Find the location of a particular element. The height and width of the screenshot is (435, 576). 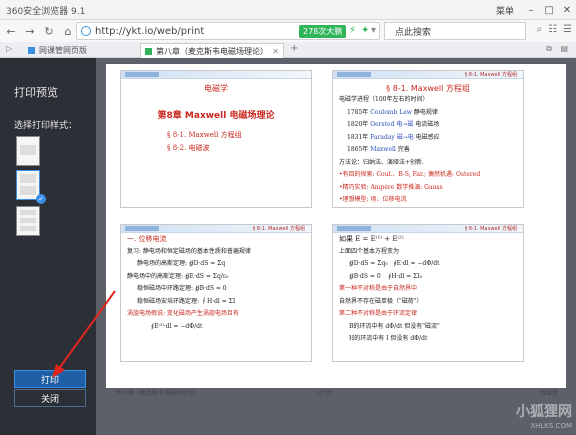

print-style-label: 选择打印样式： is located at coordinates (46, 126).